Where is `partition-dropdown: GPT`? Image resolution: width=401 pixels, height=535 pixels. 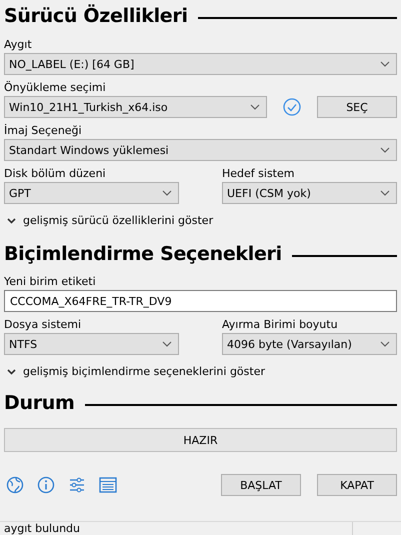 partition-dropdown: GPT is located at coordinates (91, 193).